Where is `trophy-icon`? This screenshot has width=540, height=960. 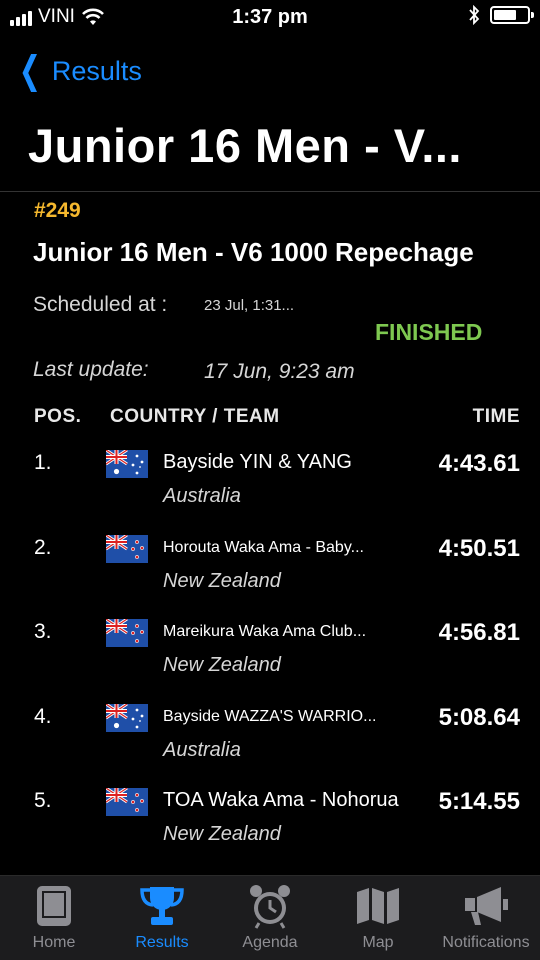
trophy-icon is located at coordinates (162, 906).